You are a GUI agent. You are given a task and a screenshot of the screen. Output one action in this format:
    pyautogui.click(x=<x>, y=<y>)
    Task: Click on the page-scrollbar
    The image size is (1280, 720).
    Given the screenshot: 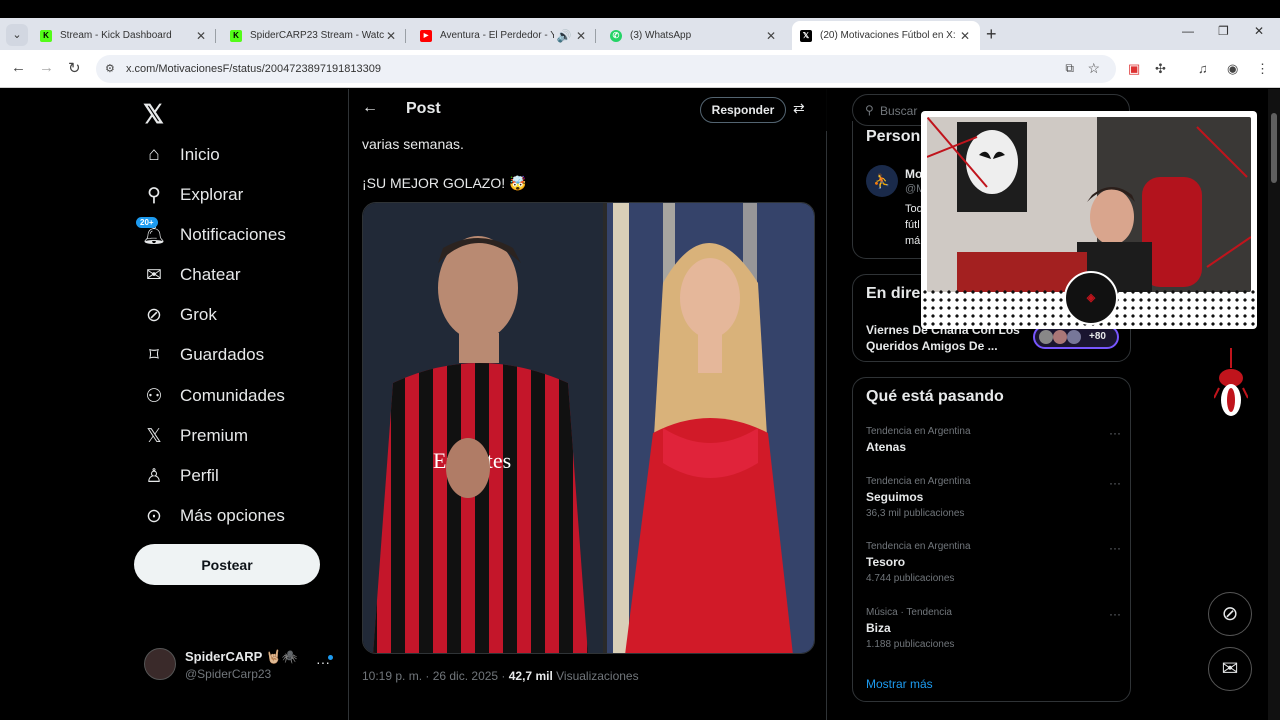 What is the action you would take?
    pyautogui.click(x=1274, y=404)
    